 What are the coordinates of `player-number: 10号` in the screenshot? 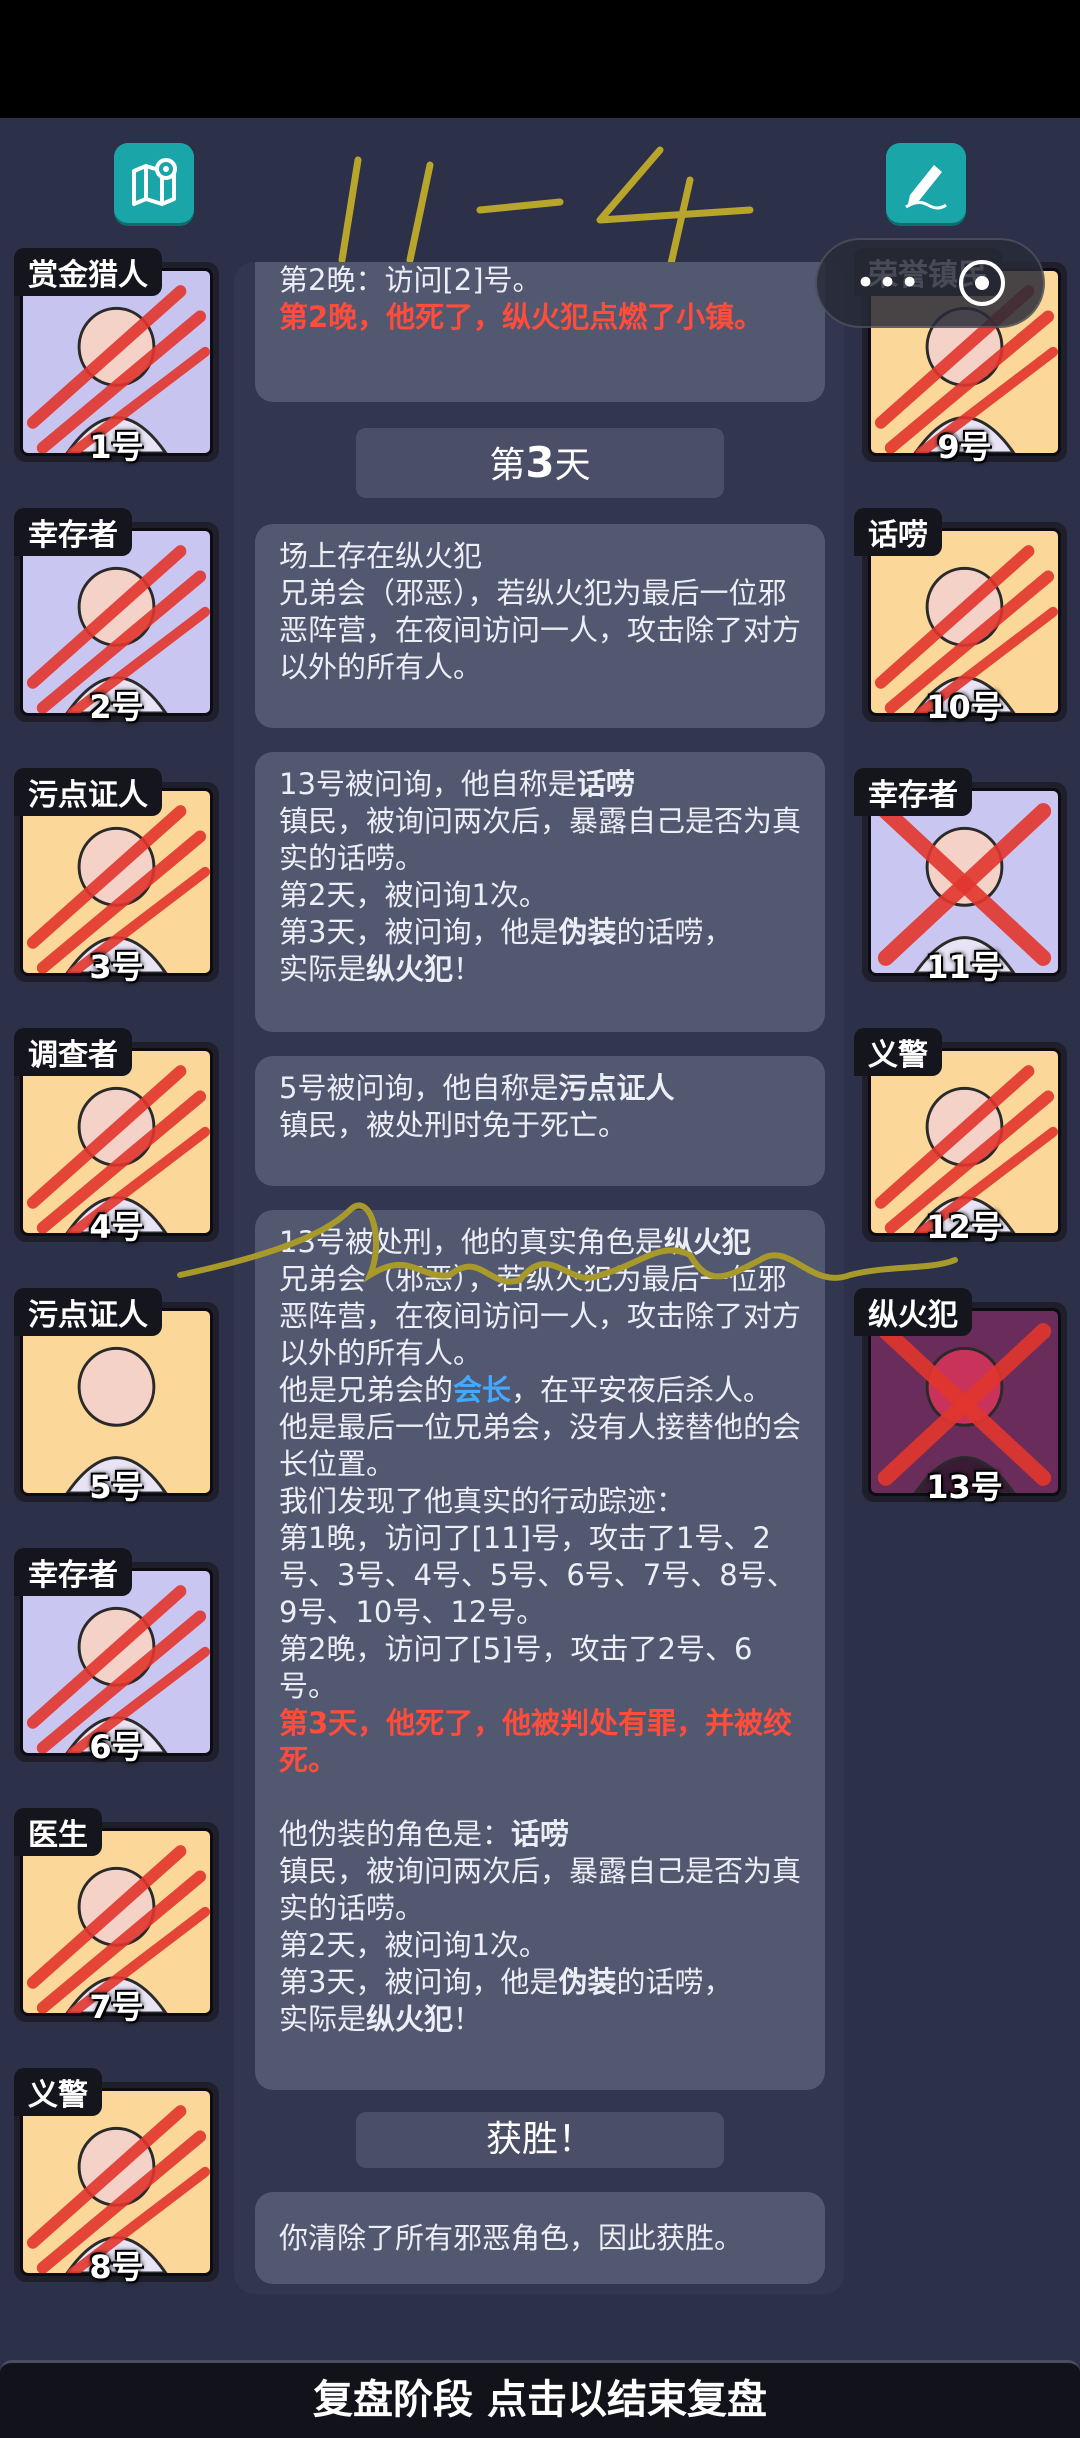 It's located at (964, 707).